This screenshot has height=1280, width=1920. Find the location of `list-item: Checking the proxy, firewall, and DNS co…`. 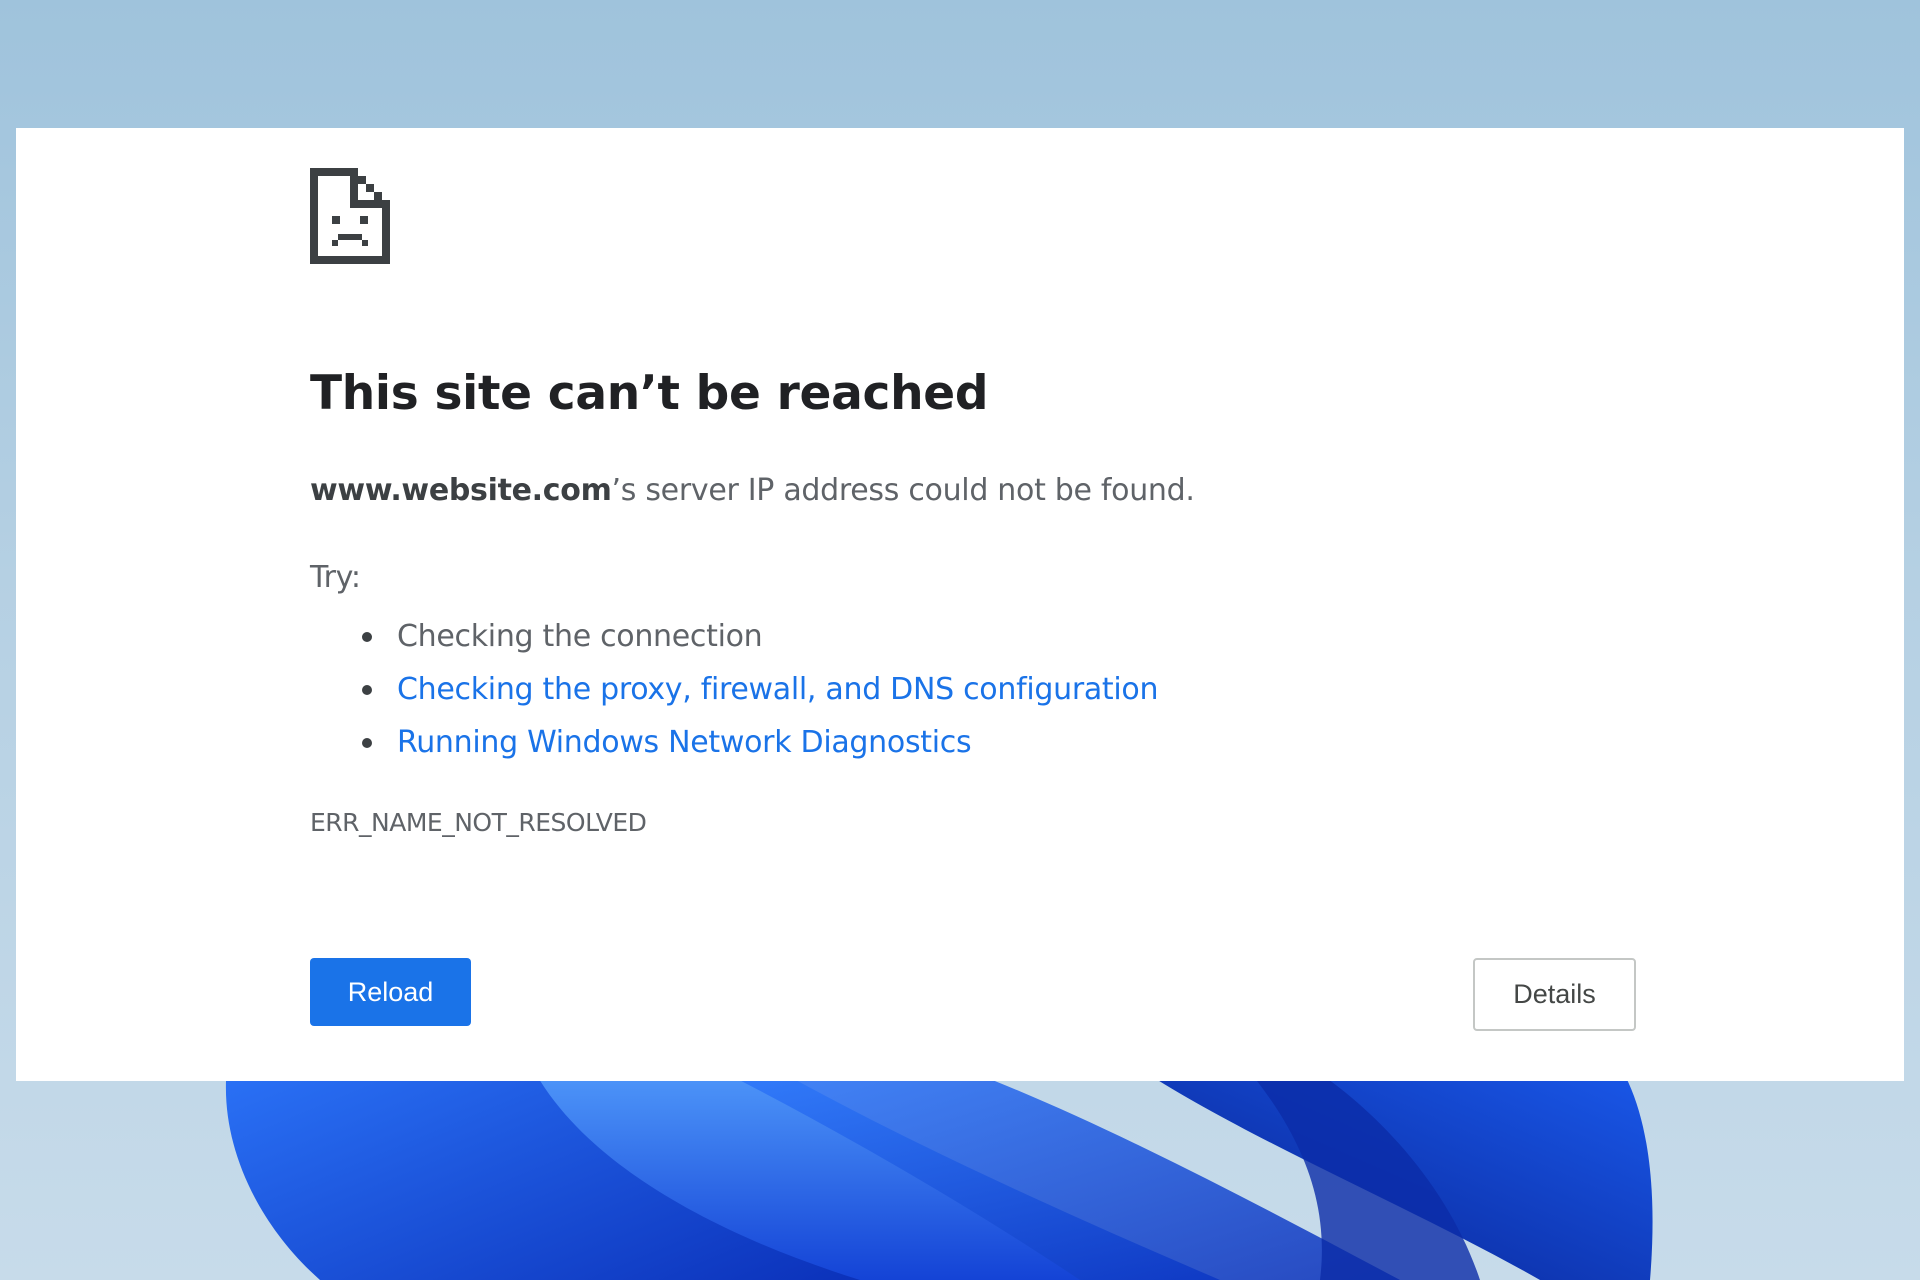

list-item: Checking the proxy, firewall, and DNS co… is located at coordinates (760, 689).